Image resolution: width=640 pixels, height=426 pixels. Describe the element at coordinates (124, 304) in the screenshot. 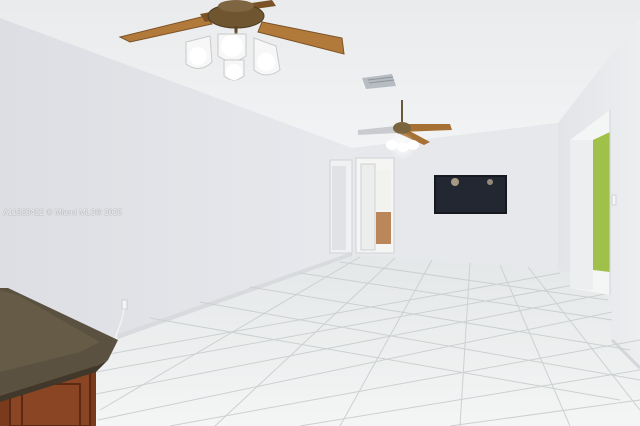

I see `electrical-outlet-icon` at that location.